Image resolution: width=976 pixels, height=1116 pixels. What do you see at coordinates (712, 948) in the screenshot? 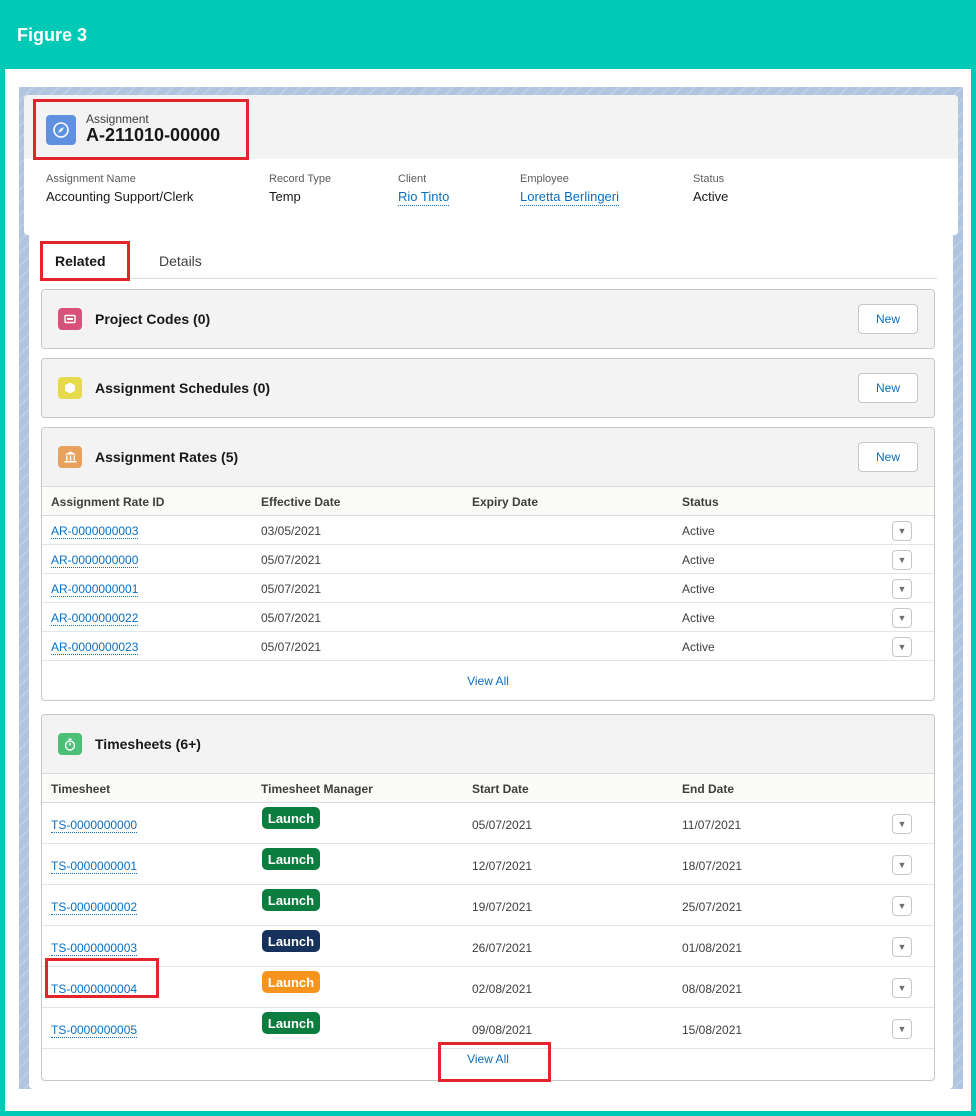
I see `end-date: 01/08/2021` at bounding box center [712, 948].